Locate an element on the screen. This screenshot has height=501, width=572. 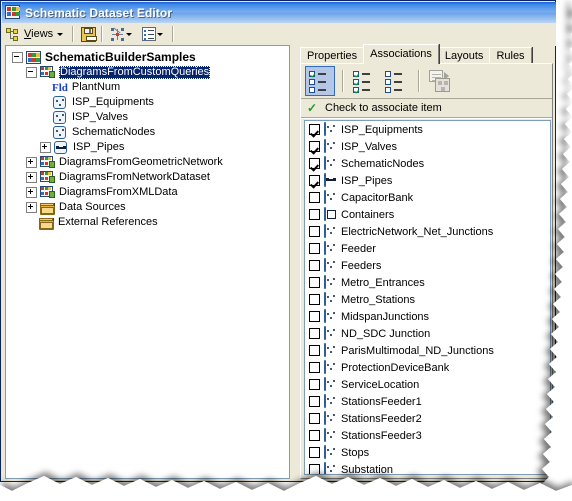
tree-node-diagrams-from-network-dataset: DiagramsFromNetworkDataset is located at coordinates (148, 177).